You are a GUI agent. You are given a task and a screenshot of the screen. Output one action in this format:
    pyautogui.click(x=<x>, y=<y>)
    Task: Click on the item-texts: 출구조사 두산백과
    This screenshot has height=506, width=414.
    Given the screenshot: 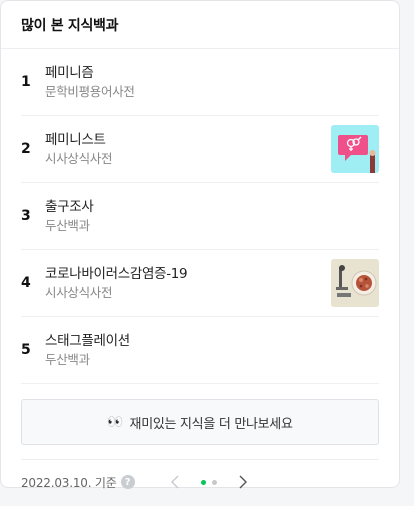 What is the action you would take?
    pyautogui.click(x=212, y=216)
    